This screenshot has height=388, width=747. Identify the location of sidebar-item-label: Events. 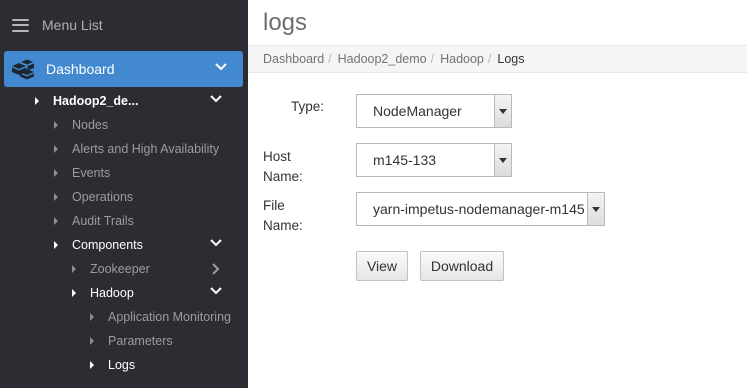
(91, 173).